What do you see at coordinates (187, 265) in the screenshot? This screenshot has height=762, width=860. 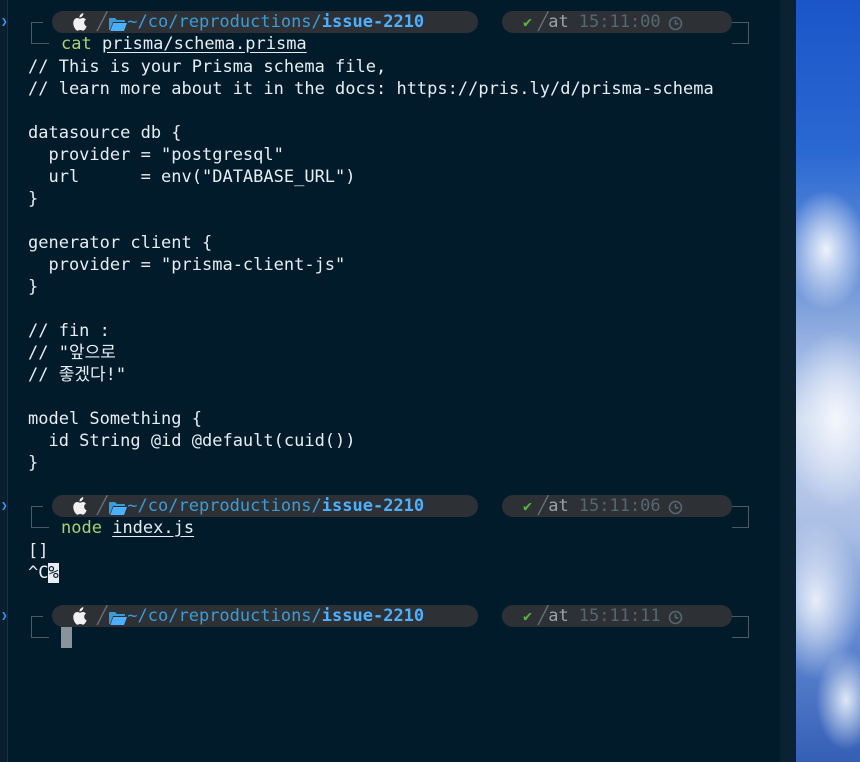 I see `output-line: provider = "prisma-client-js"` at bounding box center [187, 265].